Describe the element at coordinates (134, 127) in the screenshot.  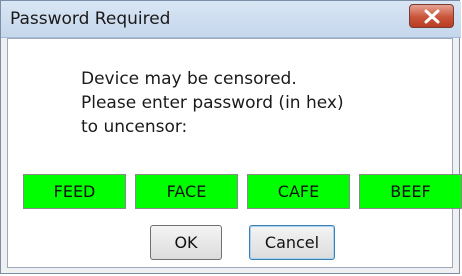
I see `message-line: to uncensor:` at that location.